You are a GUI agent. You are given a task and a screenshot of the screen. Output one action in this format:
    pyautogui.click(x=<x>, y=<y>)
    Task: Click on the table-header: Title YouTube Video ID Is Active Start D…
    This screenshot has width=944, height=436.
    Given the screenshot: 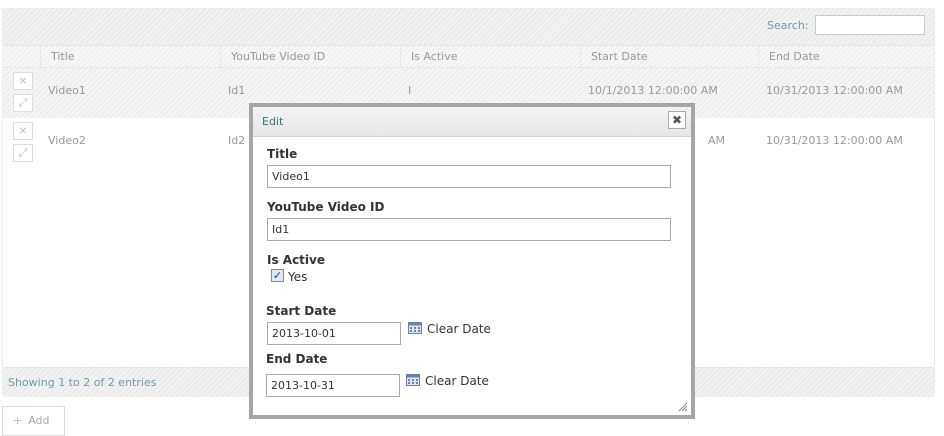 What is the action you would take?
    pyautogui.click(x=468, y=57)
    